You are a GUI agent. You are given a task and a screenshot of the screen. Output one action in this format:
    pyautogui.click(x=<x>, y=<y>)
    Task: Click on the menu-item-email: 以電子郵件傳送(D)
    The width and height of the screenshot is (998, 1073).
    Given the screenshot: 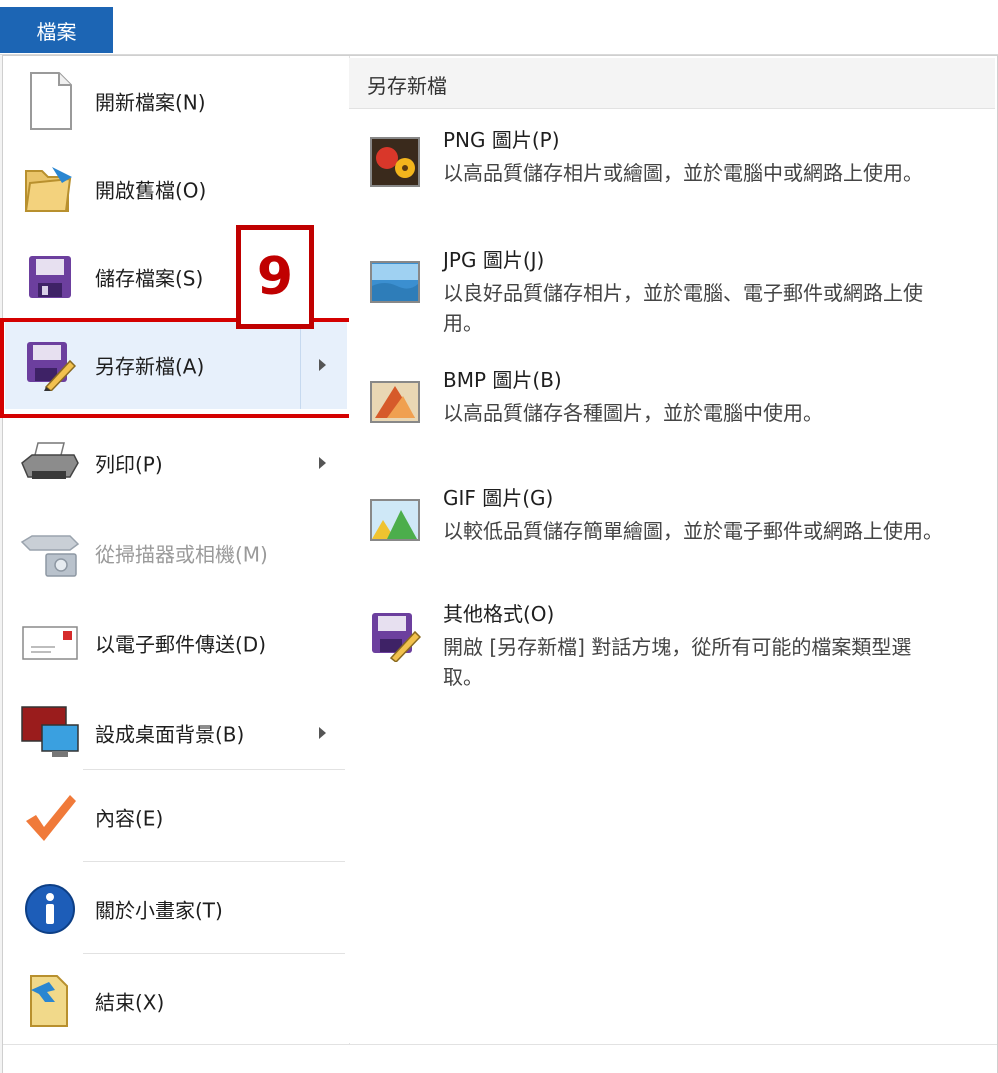 What is the action you would take?
    pyautogui.click(x=176, y=643)
    